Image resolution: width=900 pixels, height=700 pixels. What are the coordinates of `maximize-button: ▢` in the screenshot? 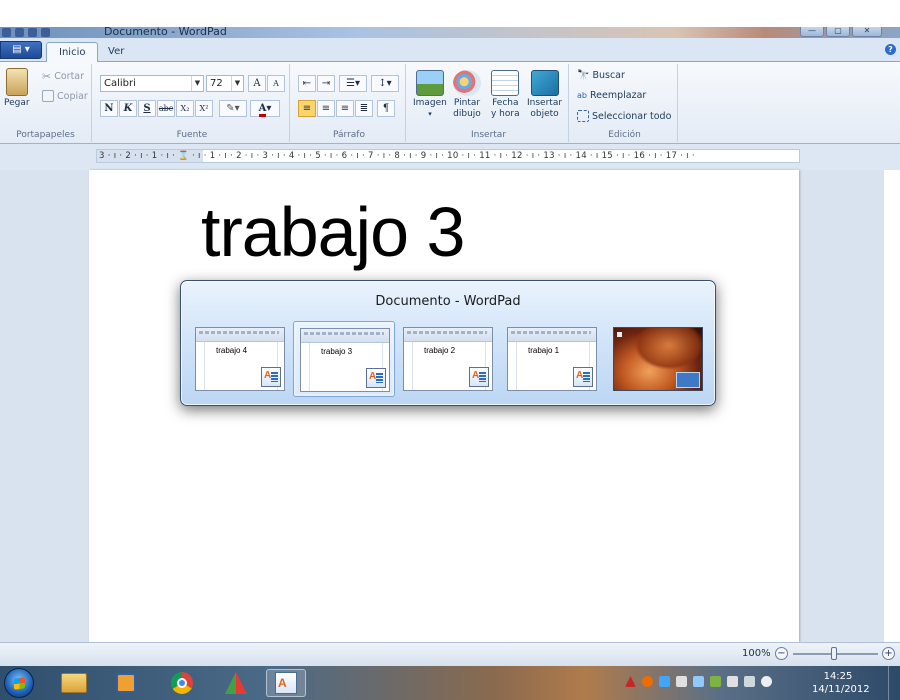 It's located at (838, 32).